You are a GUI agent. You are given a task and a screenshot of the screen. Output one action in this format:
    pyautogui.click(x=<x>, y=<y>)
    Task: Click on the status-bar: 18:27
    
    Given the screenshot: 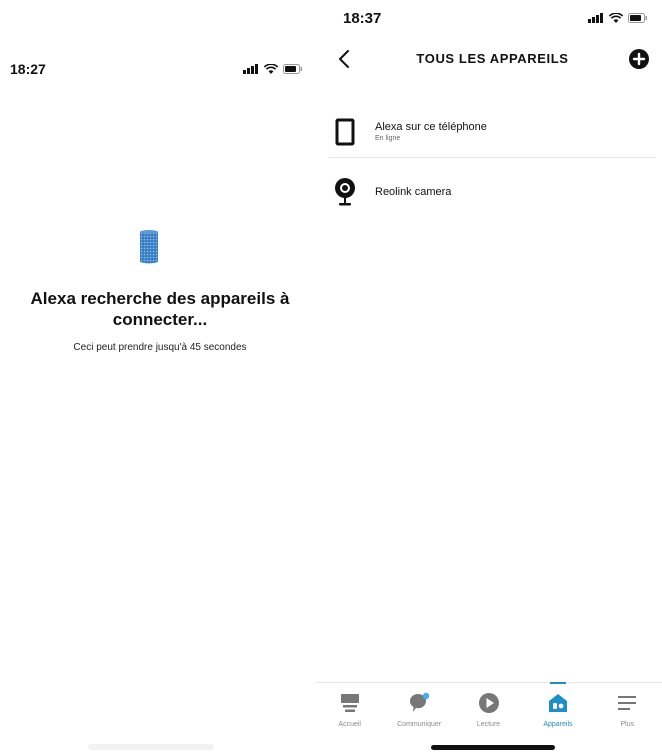 What is the action you would take?
    pyautogui.click(x=156, y=69)
    